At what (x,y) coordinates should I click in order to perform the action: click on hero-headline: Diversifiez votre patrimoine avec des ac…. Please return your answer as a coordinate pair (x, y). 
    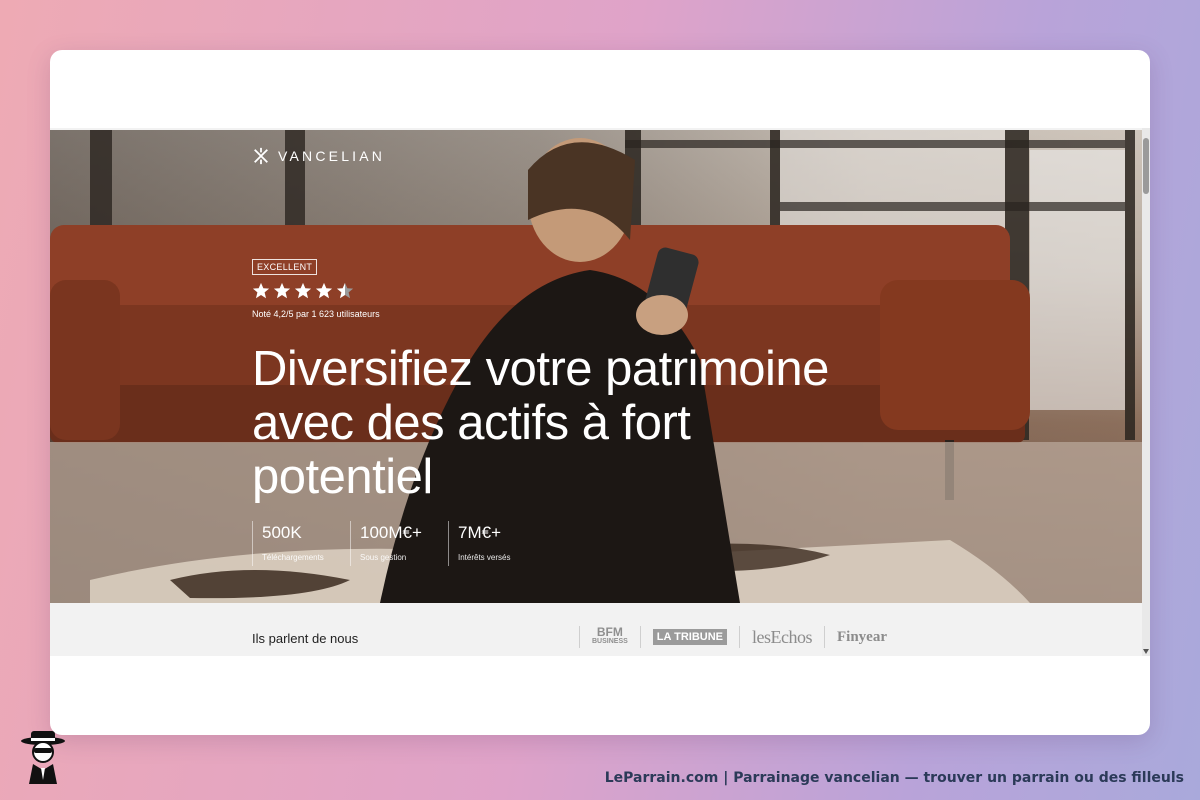
    Looking at the image, I should click on (540, 423).